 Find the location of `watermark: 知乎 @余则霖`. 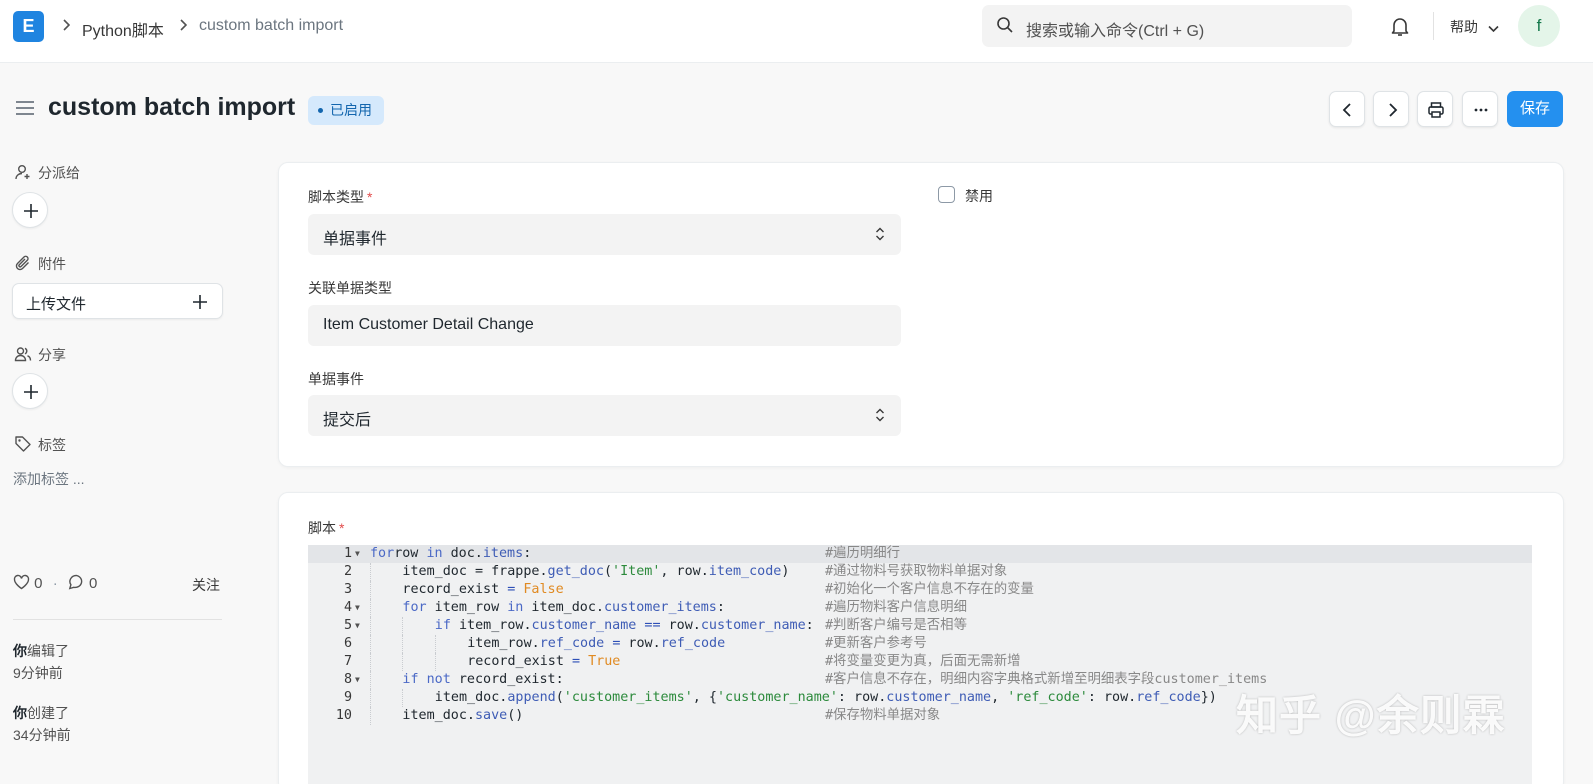

watermark: 知乎 @余则霖 is located at coordinates (1371, 715).